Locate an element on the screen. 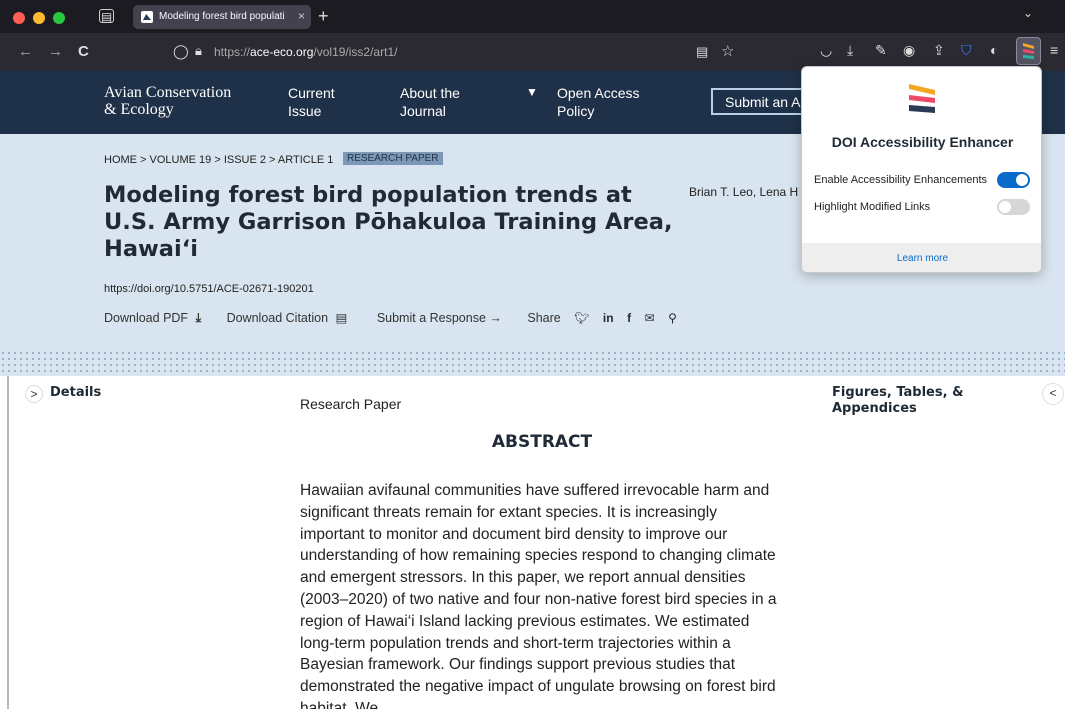 The height and width of the screenshot is (709, 1065). tracking-shield-icon: ◯ is located at coordinates (181, 51).